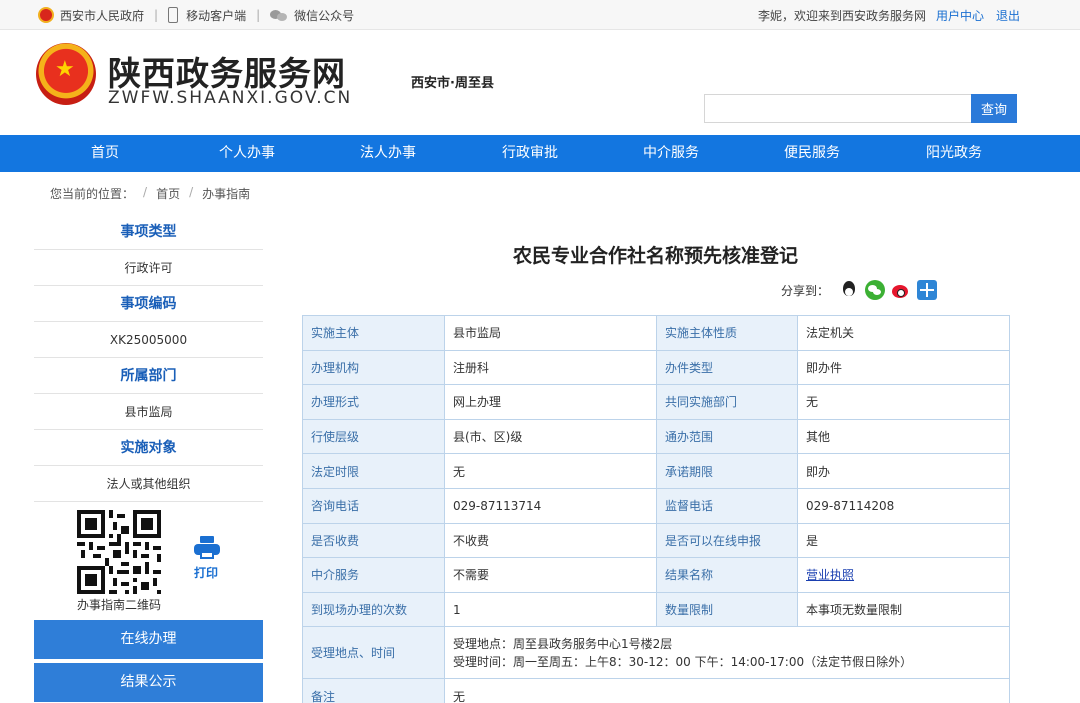 This screenshot has width=1080, height=703. I want to click on table-key: 办理机构, so click(373, 367).